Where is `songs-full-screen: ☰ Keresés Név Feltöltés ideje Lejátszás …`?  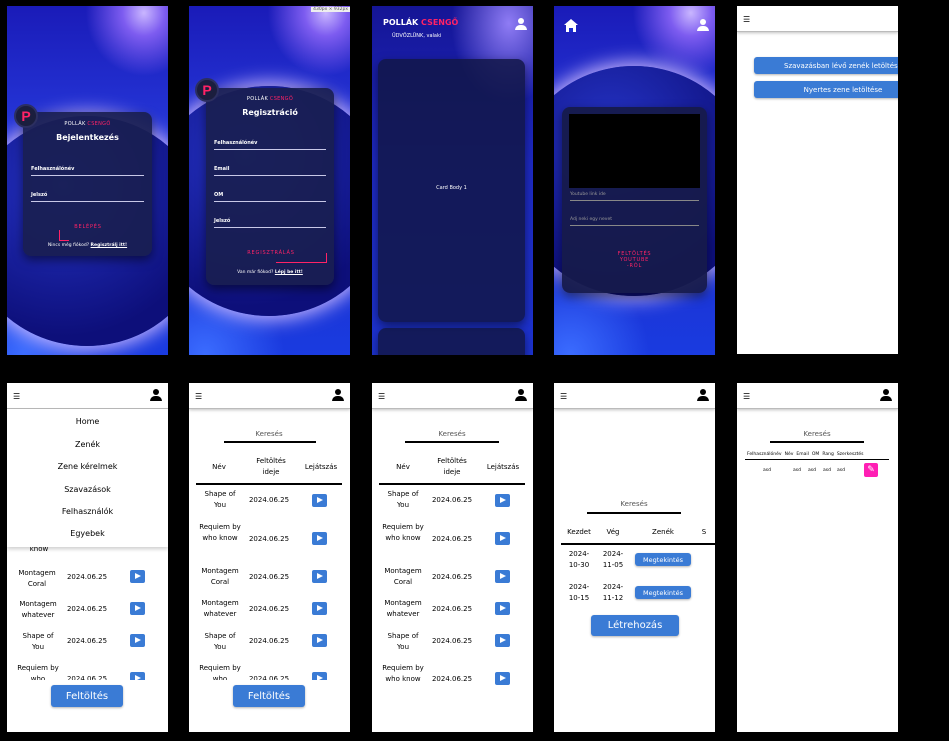 songs-full-screen: ☰ Keresés Név Feltöltés ideje Lejátszás … is located at coordinates (452, 557).